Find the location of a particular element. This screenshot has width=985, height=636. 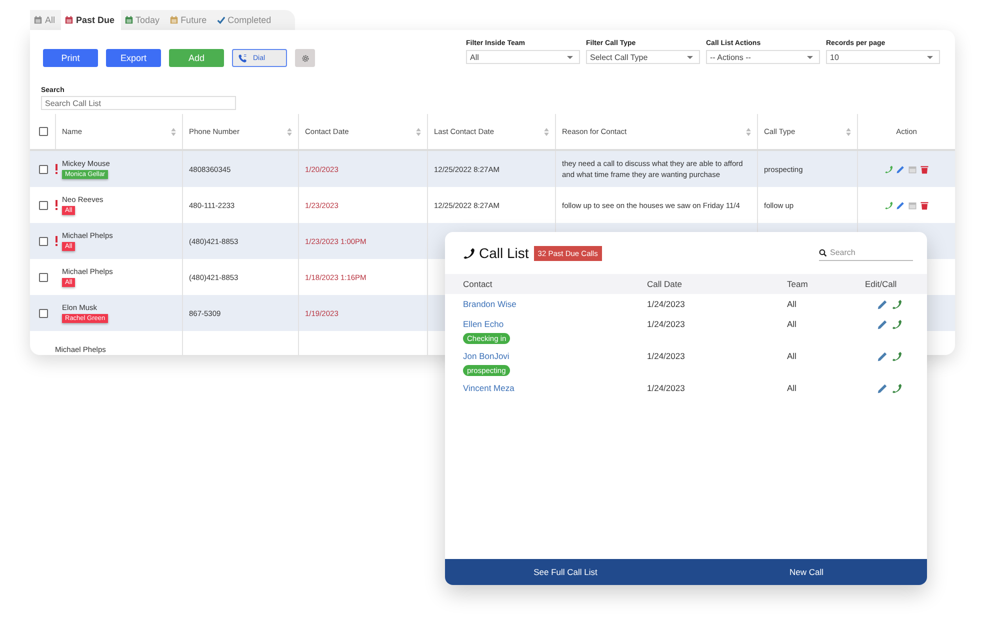

filter-dropdown: 10 is located at coordinates (883, 57).